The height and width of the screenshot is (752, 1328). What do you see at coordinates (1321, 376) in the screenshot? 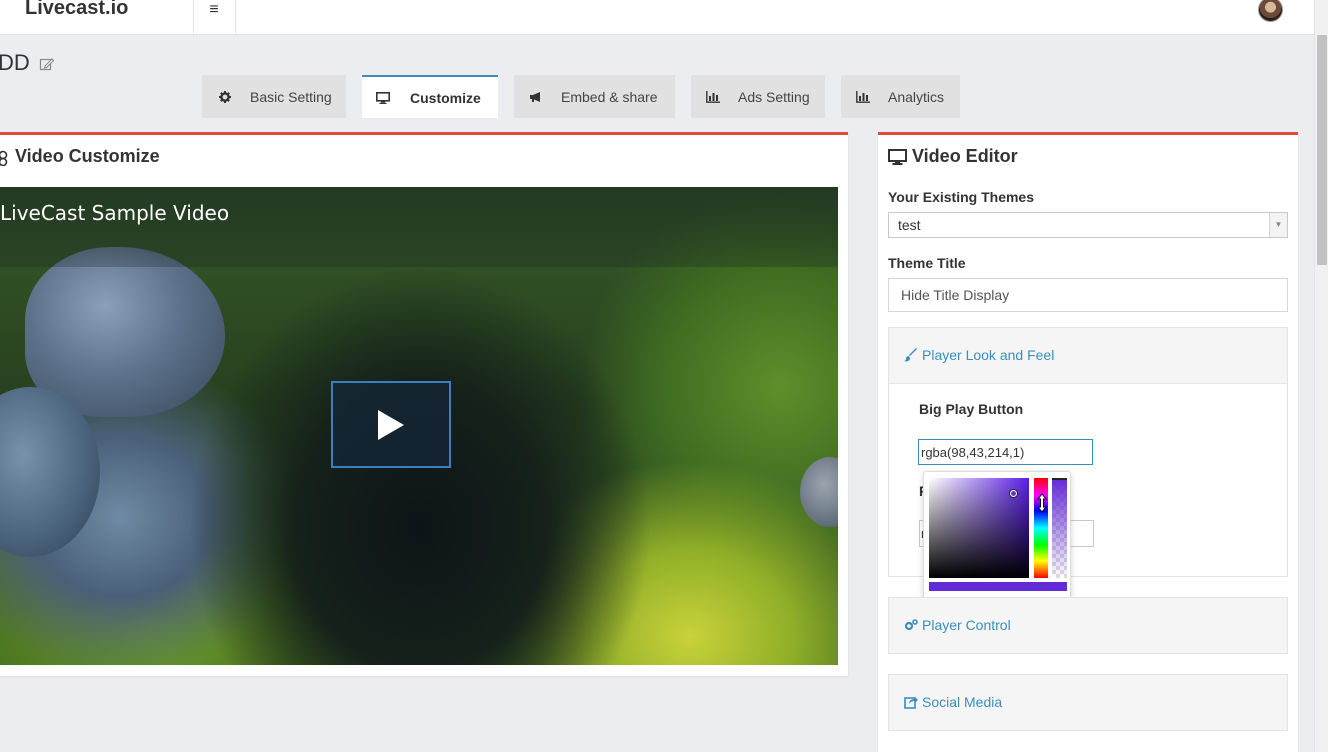
I see `page-scrollbar` at bounding box center [1321, 376].